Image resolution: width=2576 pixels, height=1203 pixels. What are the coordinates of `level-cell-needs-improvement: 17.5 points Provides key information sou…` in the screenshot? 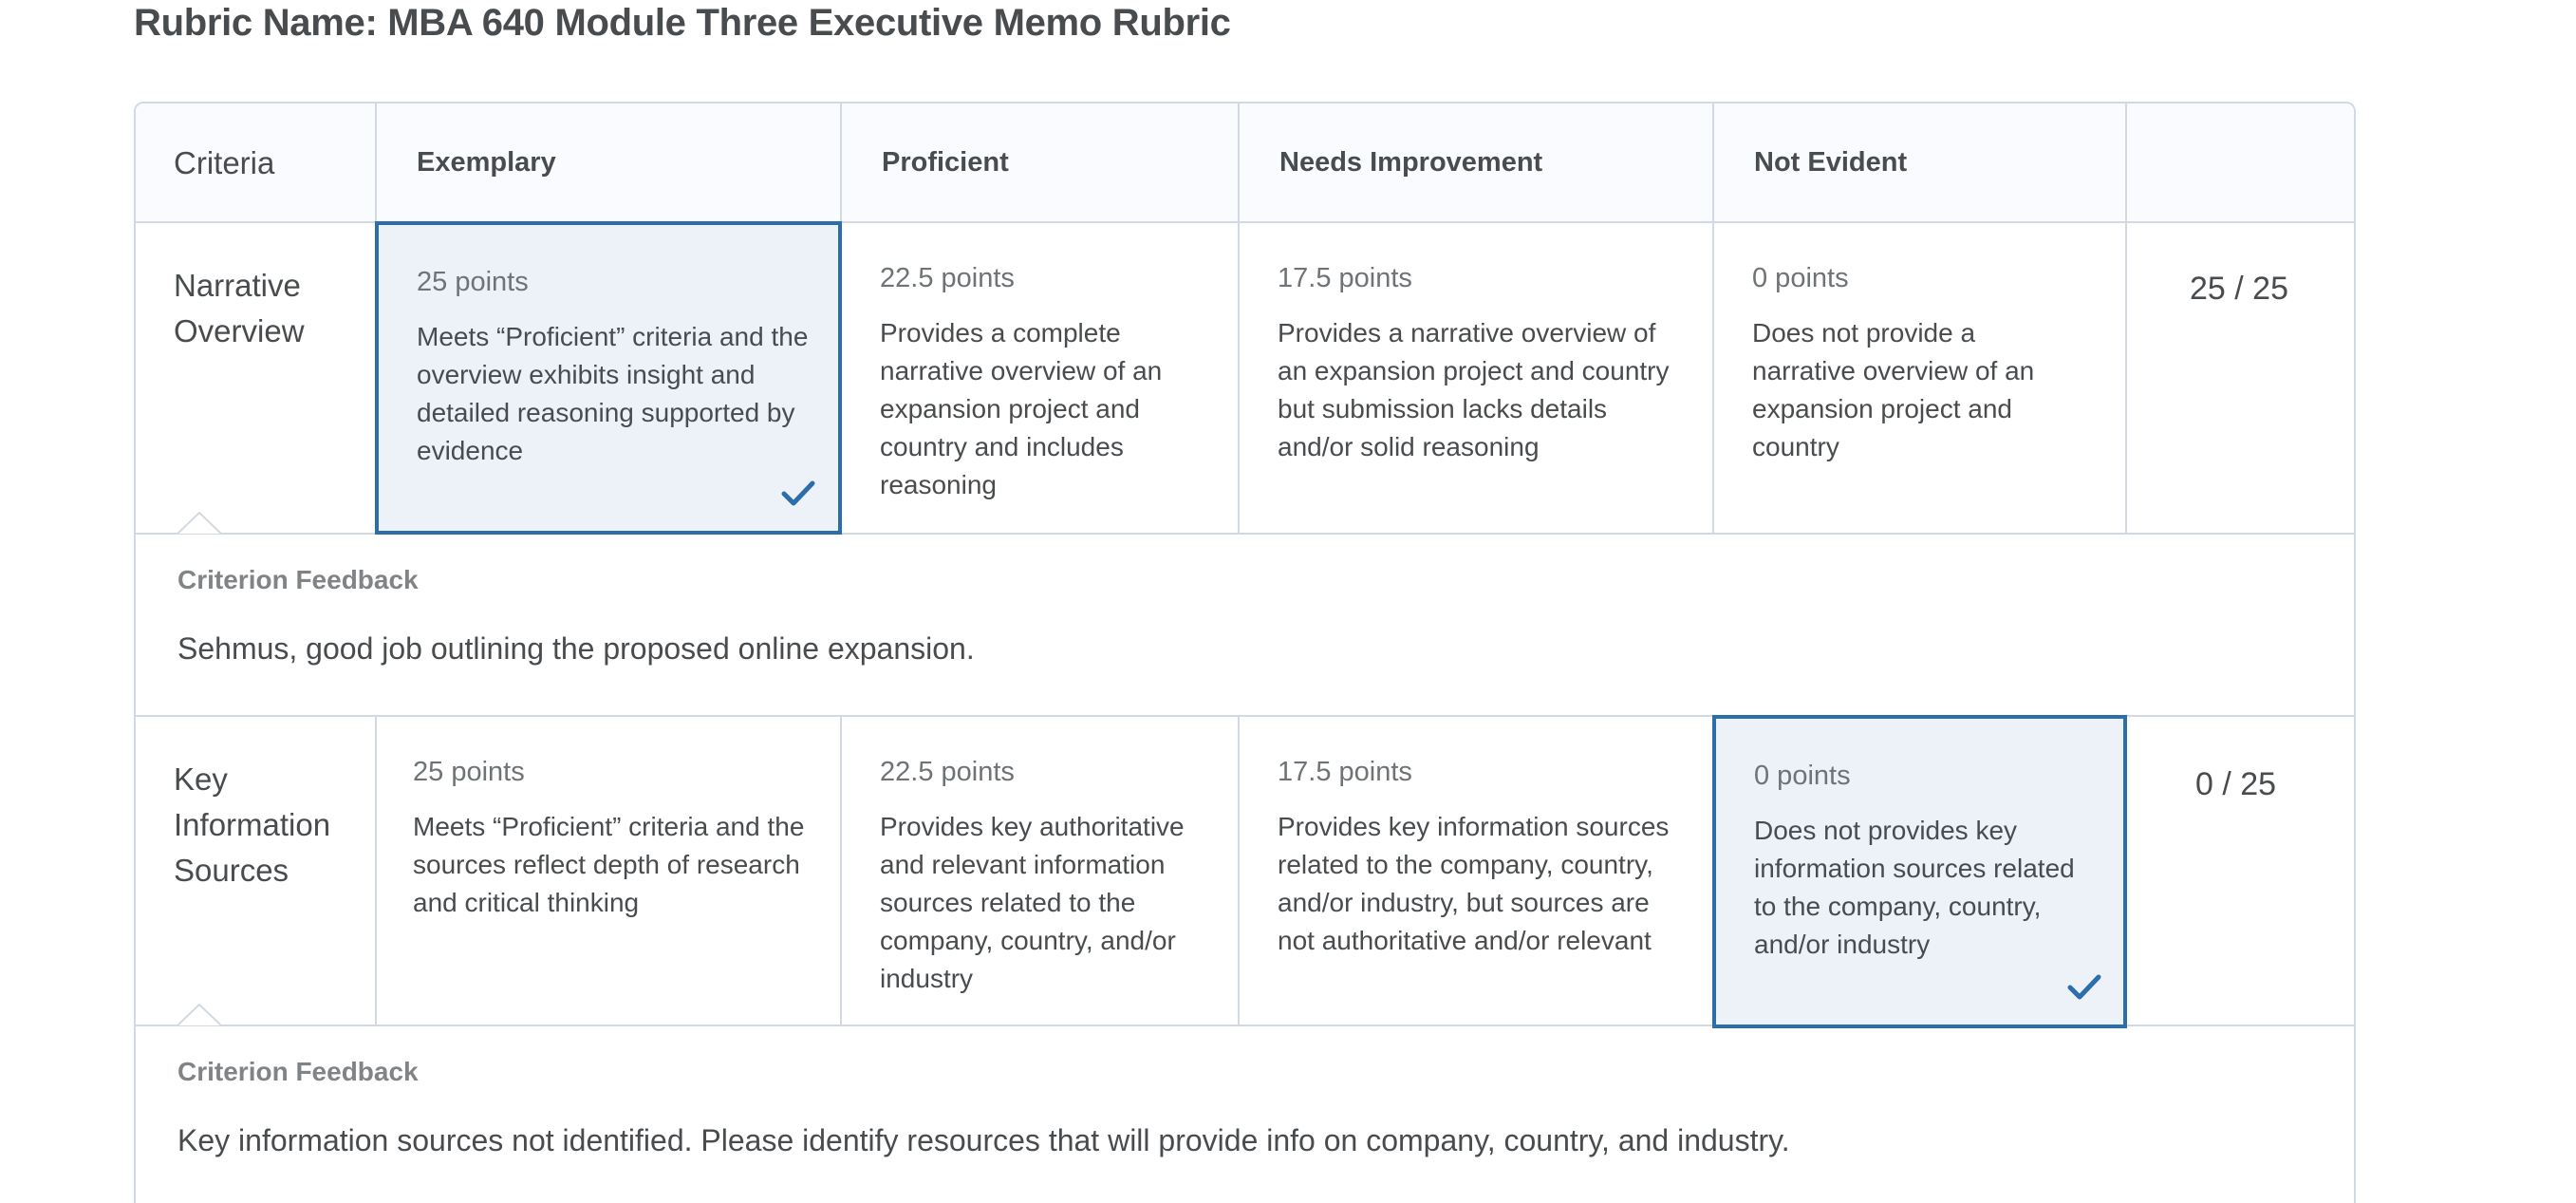 It's located at (1476, 870).